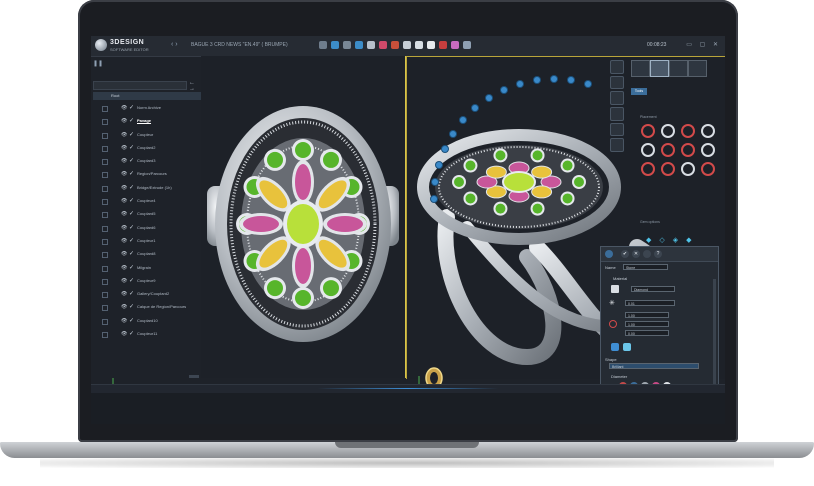 The image size is (814, 486). What do you see at coordinates (194, 376) in the screenshot?
I see `tree-scrollbar` at bounding box center [194, 376].